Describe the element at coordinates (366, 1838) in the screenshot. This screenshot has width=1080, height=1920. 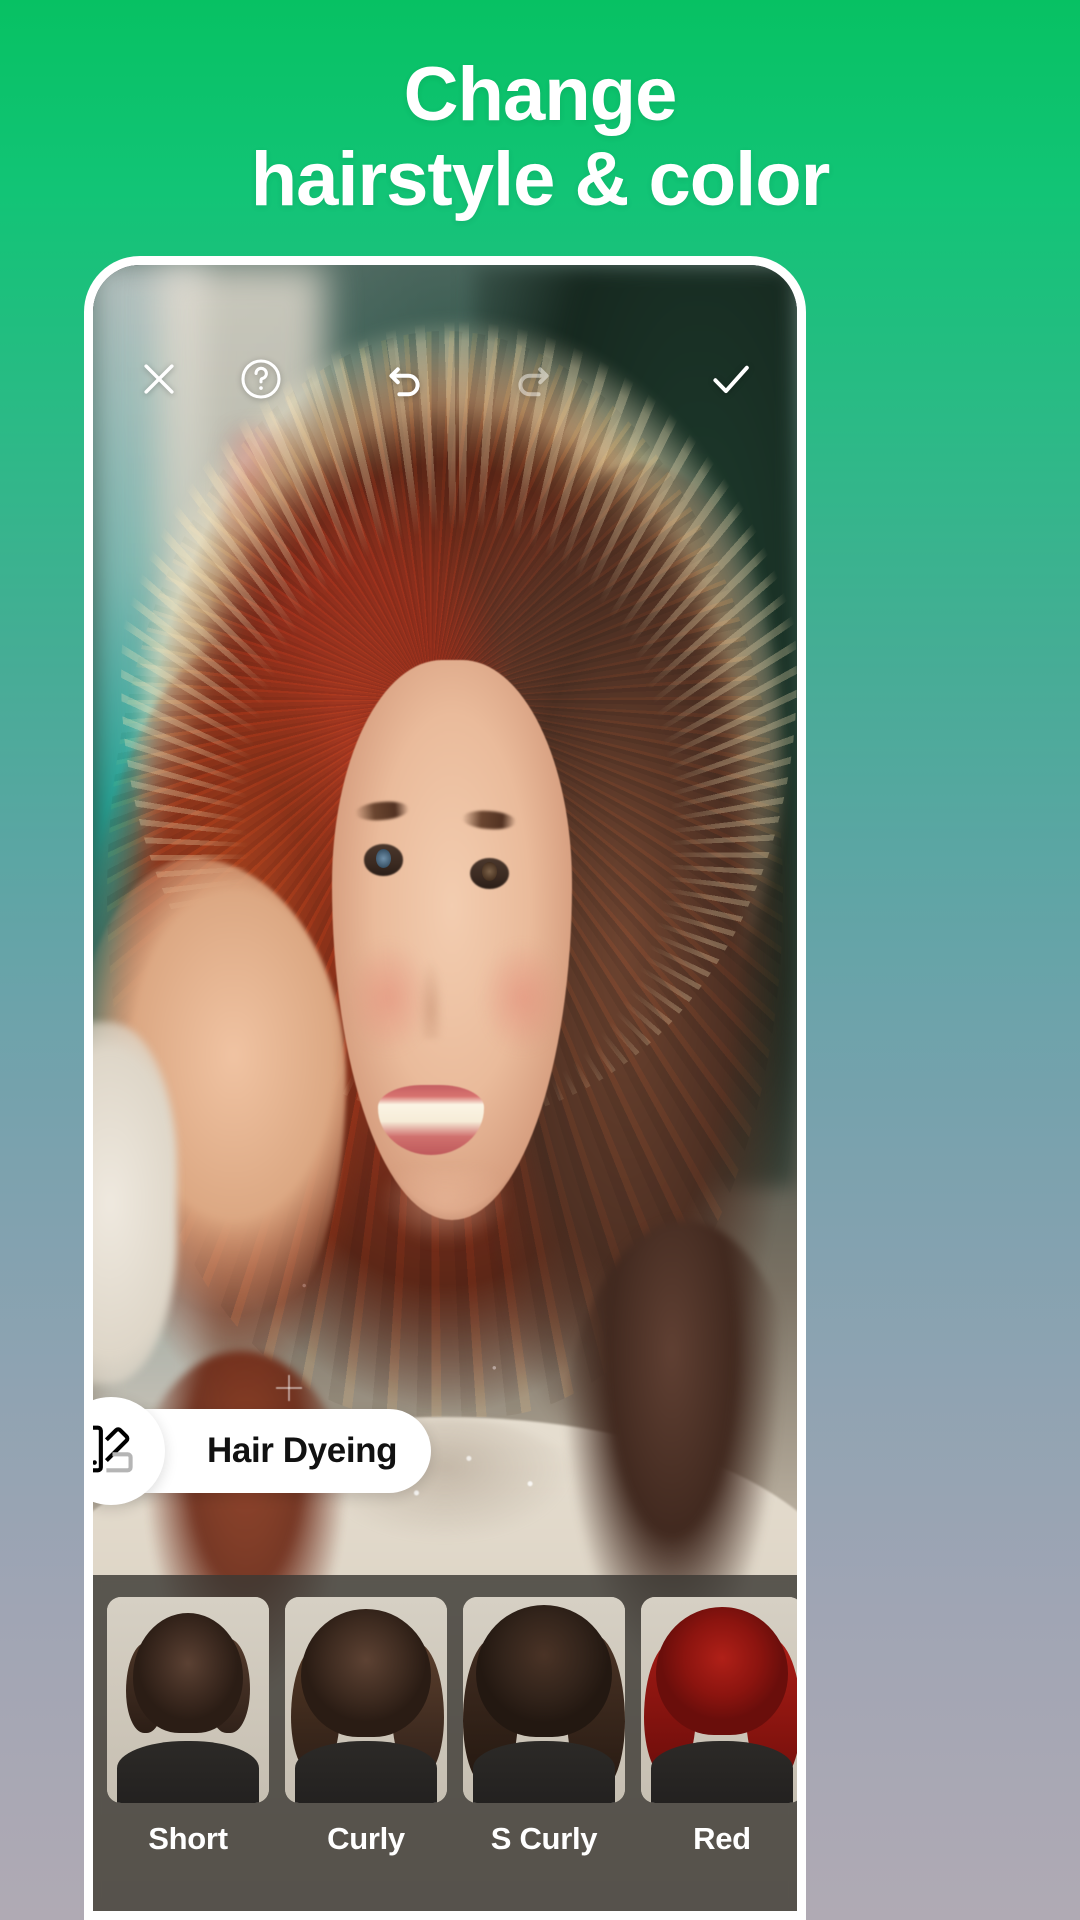
I see `hairstyle-label: Curly` at that location.